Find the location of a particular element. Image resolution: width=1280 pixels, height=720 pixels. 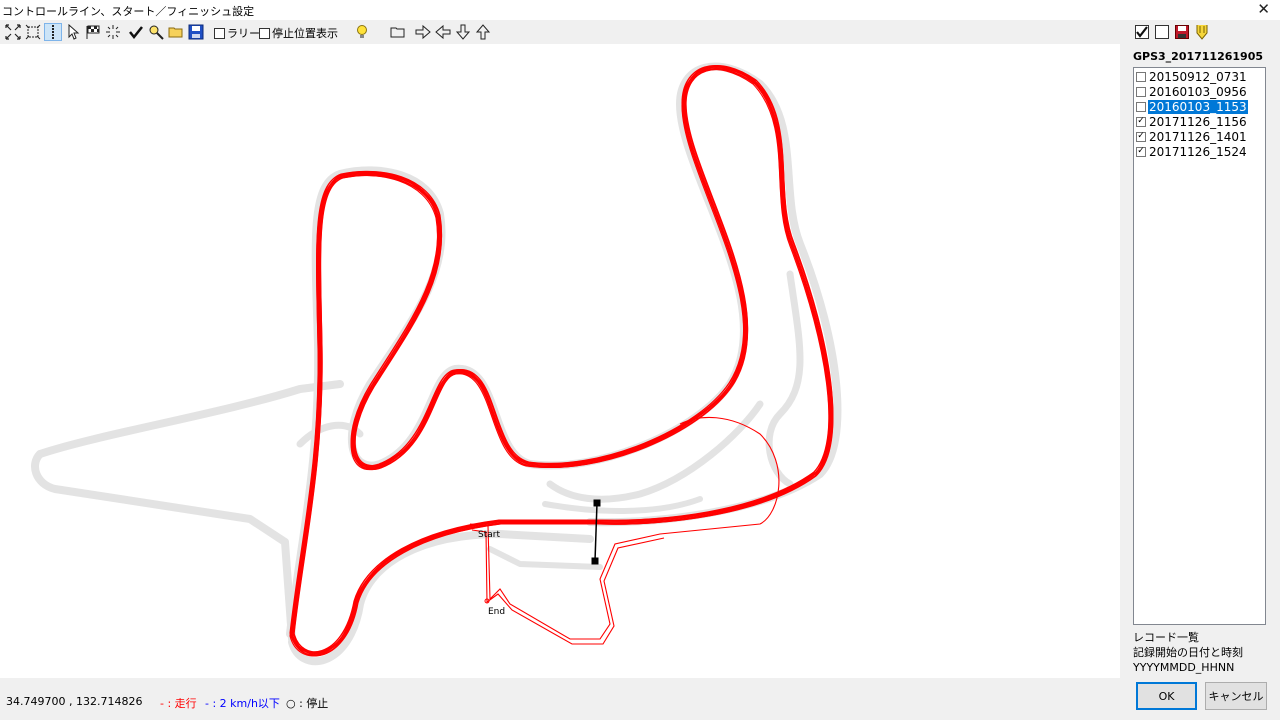

record-item: ✓ 20171126_1156 is located at coordinates (1199, 121).